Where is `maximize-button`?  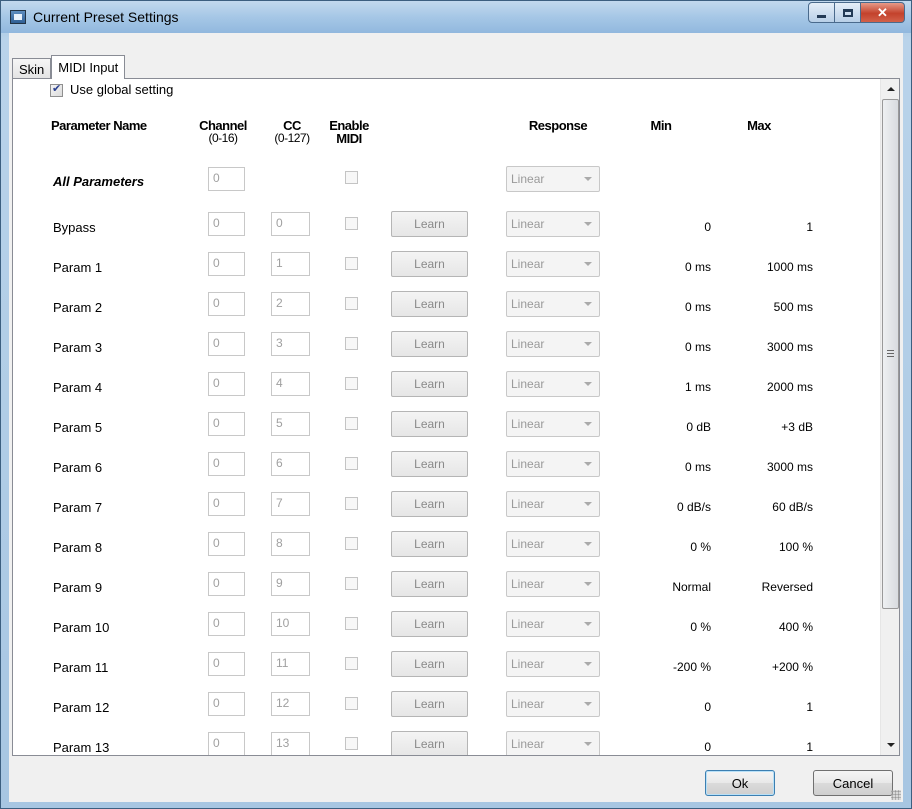 maximize-button is located at coordinates (848, 12).